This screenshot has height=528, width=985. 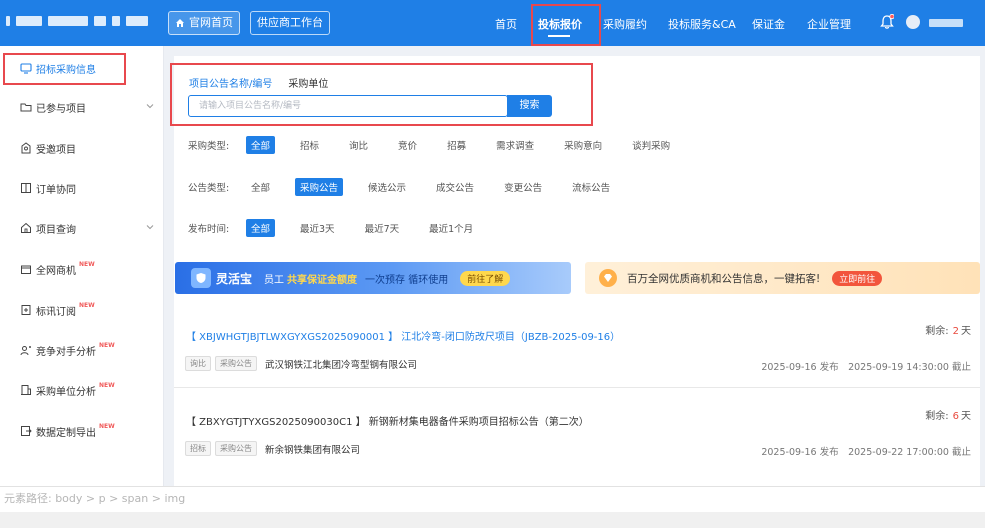 I want to click on publish-deadline-dates: 2025-09-16 发布 2025-09-19 14:30:00 截止, so click(x=866, y=367).